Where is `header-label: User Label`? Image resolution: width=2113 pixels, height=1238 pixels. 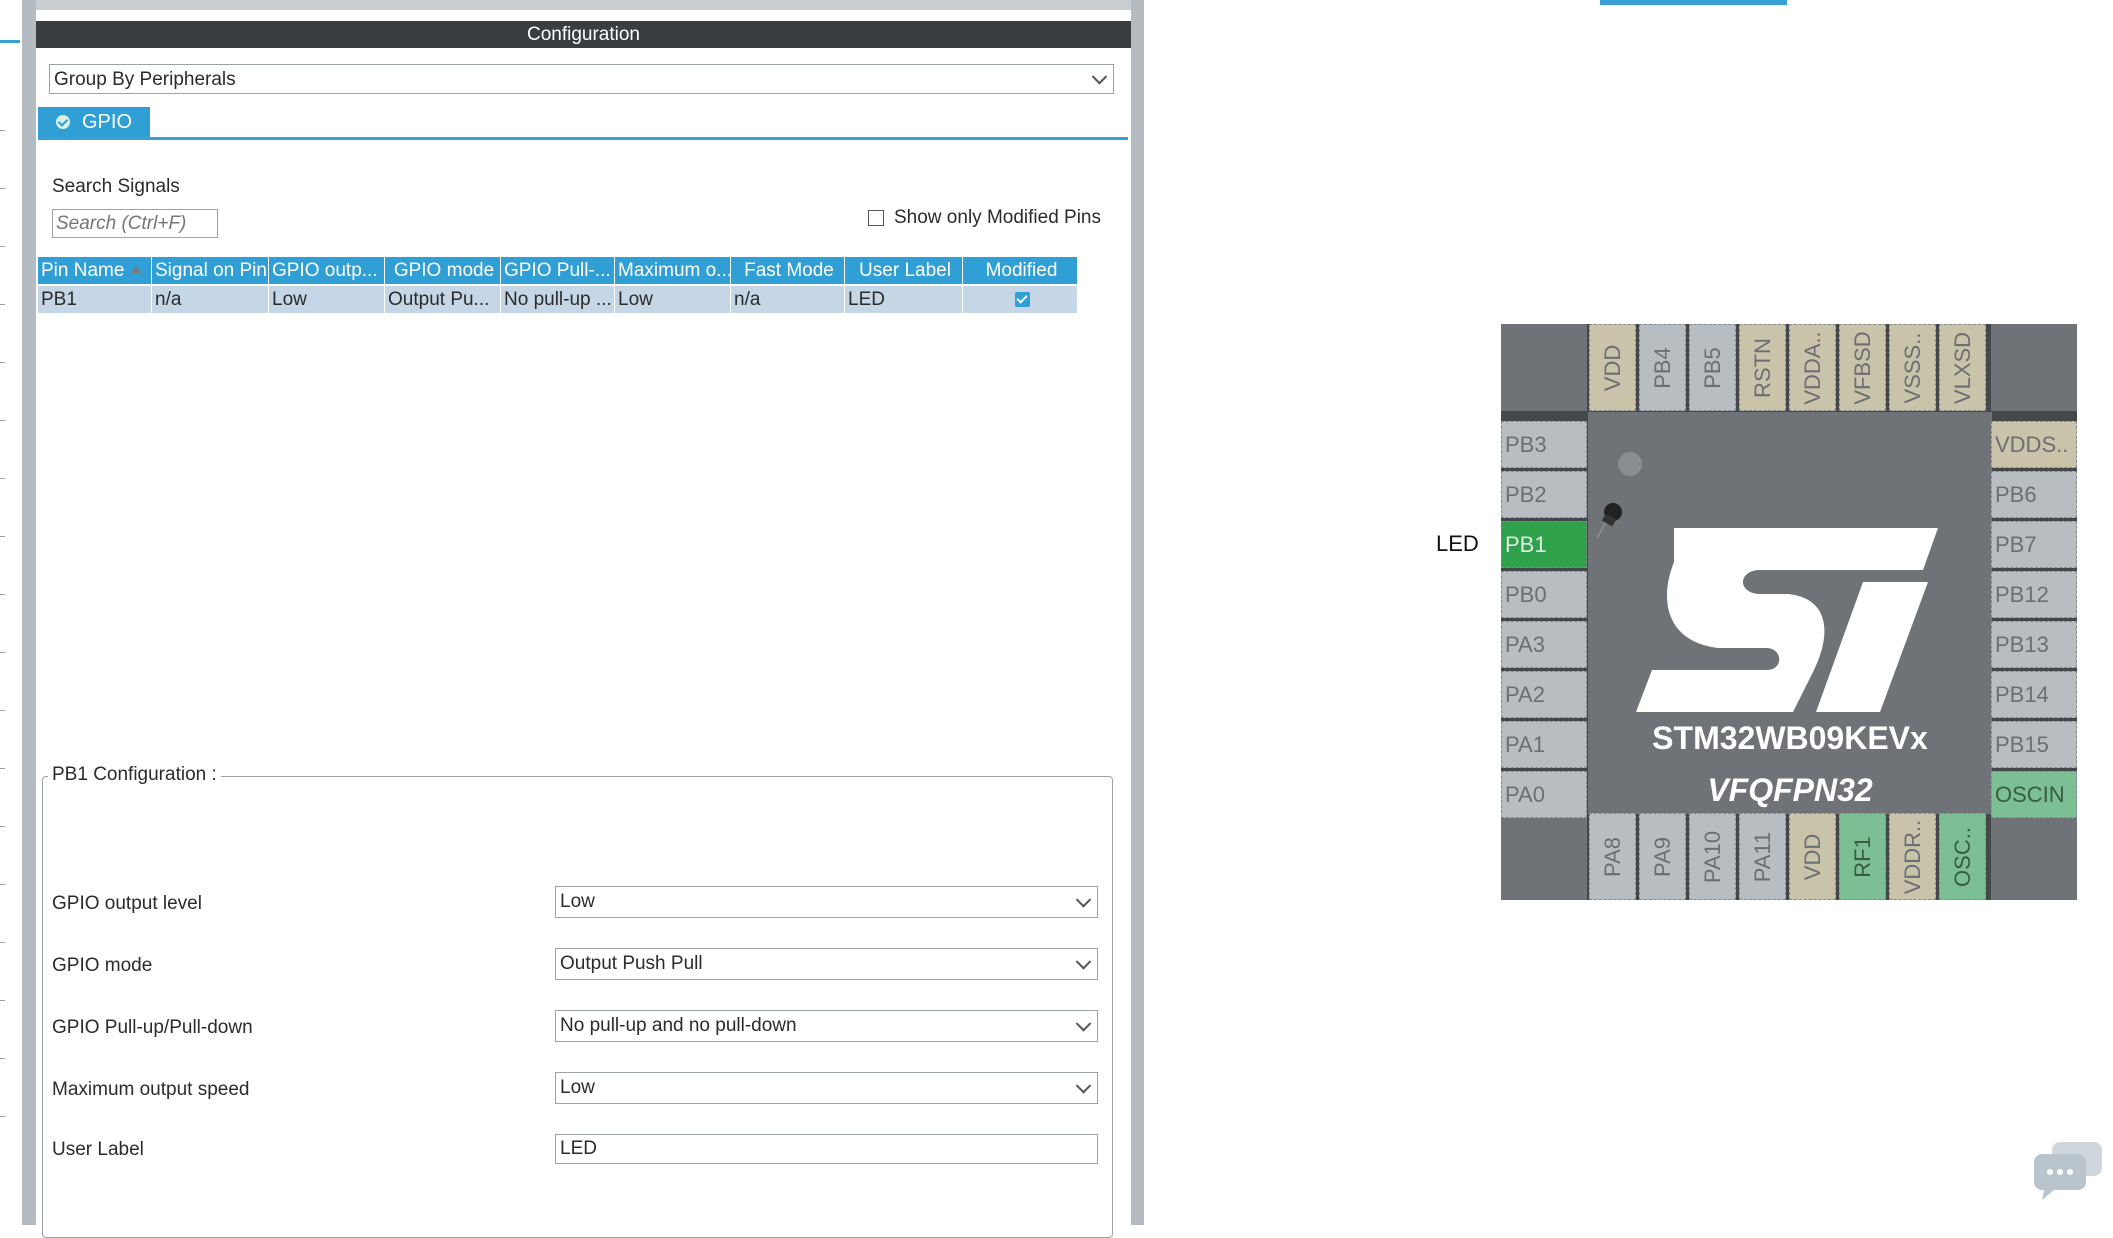
header-label: User Label is located at coordinates (905, 270).